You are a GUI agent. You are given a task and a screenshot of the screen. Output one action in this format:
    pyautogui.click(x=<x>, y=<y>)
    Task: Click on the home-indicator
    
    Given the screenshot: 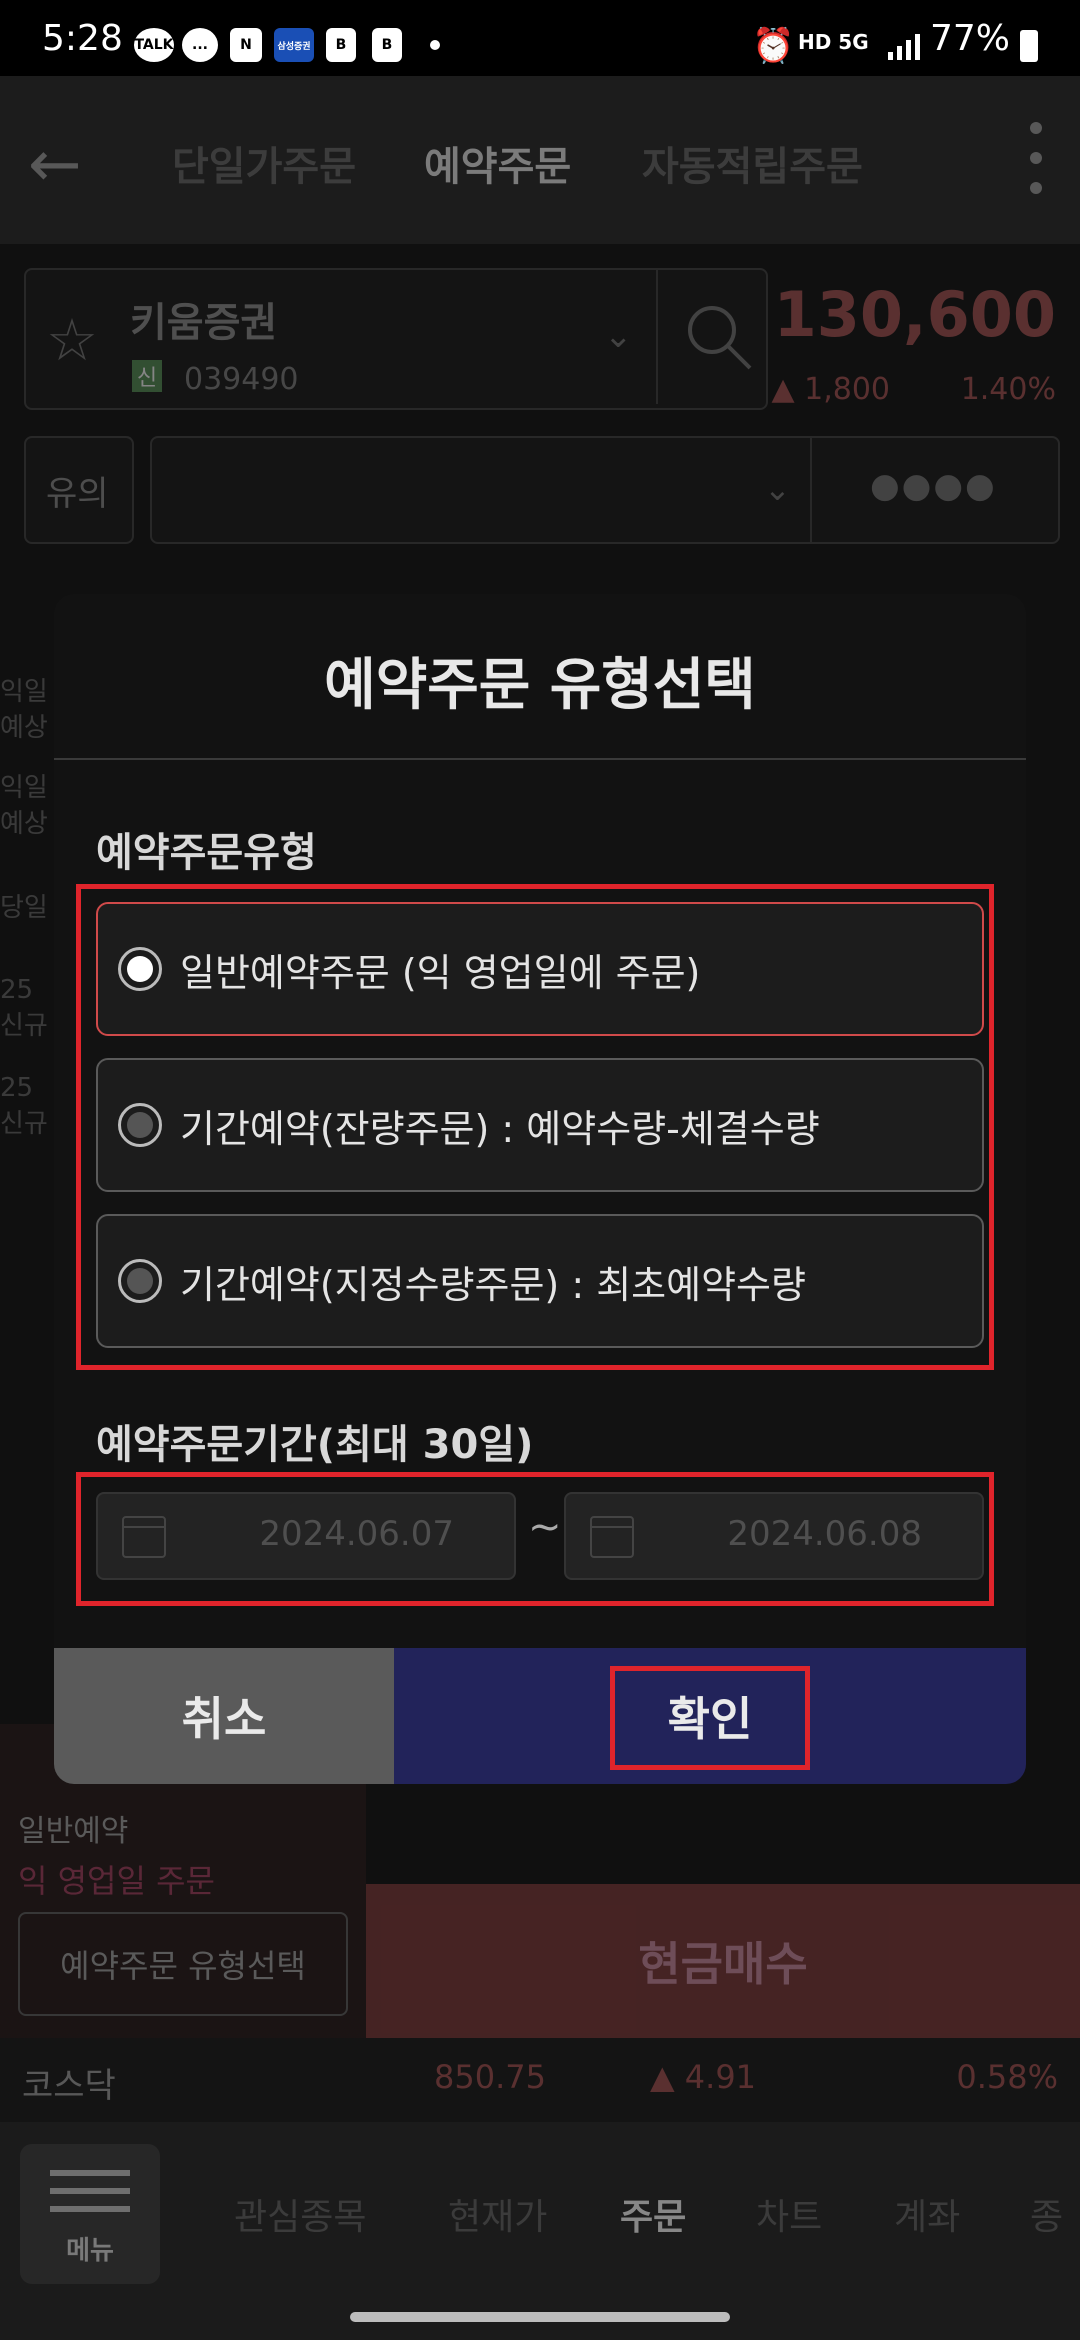 What is the action you would take?
    pyautogui.click(x=540, y=2317)
    